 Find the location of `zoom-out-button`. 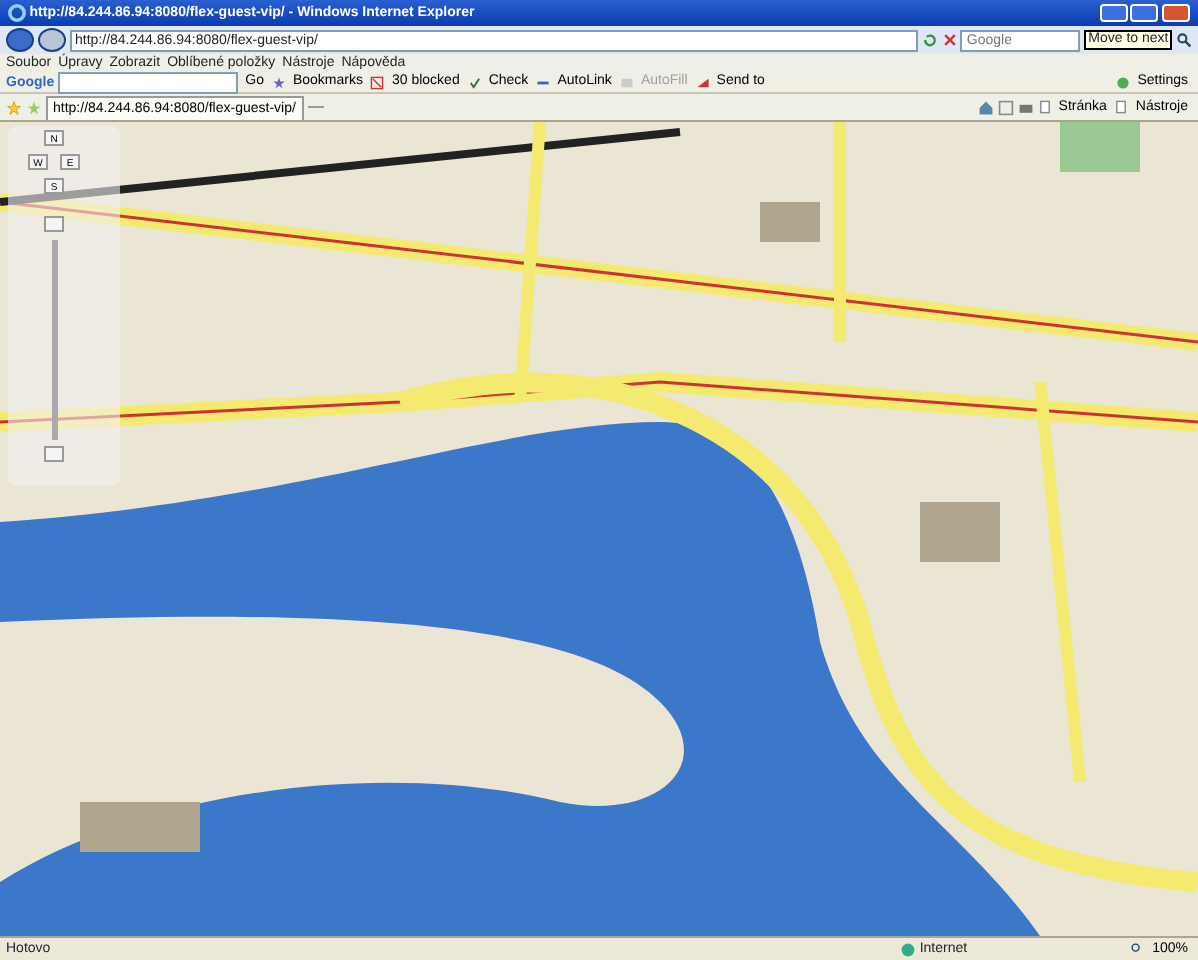

zoom-out-button is located at coordinates (54, 454).